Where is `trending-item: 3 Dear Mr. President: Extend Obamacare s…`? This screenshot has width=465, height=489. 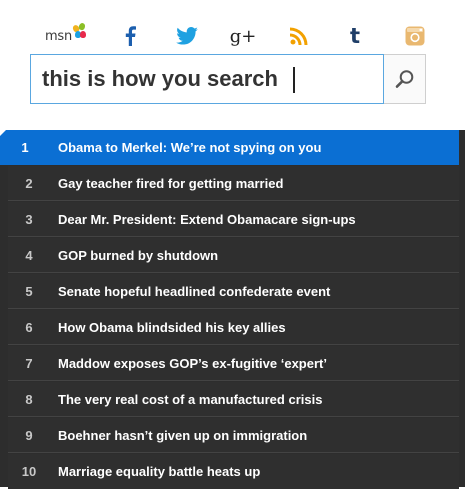
trending-item: 3 Dear Mr. President: Extend Obamacare s… is located at coordinates (233, 219).